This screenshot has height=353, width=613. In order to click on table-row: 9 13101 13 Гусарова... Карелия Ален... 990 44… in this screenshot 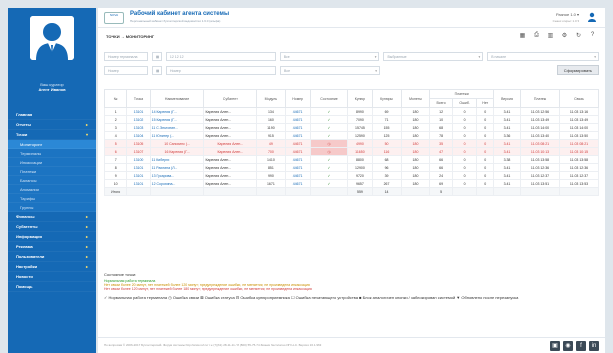, I will do `click(351, 175)`.